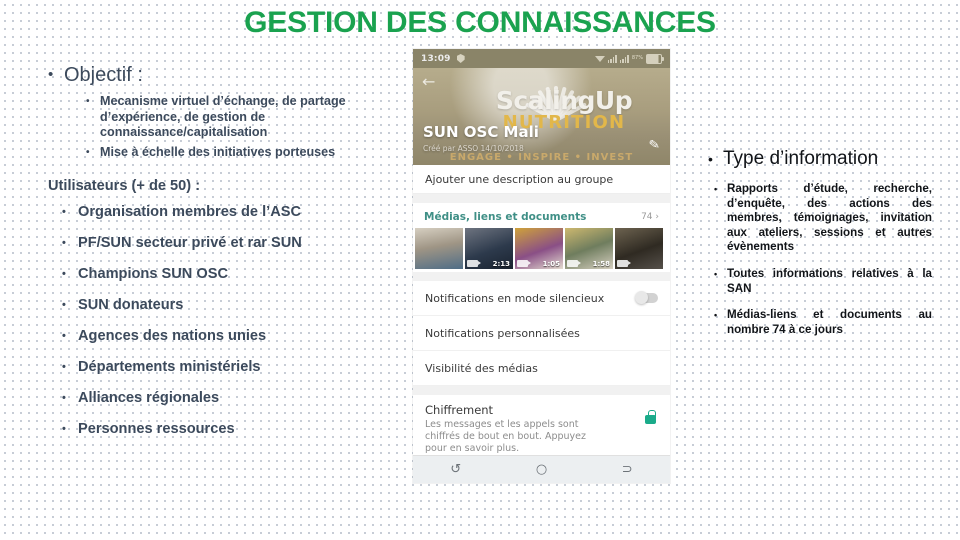 The height and width of the screenshot is (540, 960). I want to click on video-duration-label: 2:13, so click(501, 264).